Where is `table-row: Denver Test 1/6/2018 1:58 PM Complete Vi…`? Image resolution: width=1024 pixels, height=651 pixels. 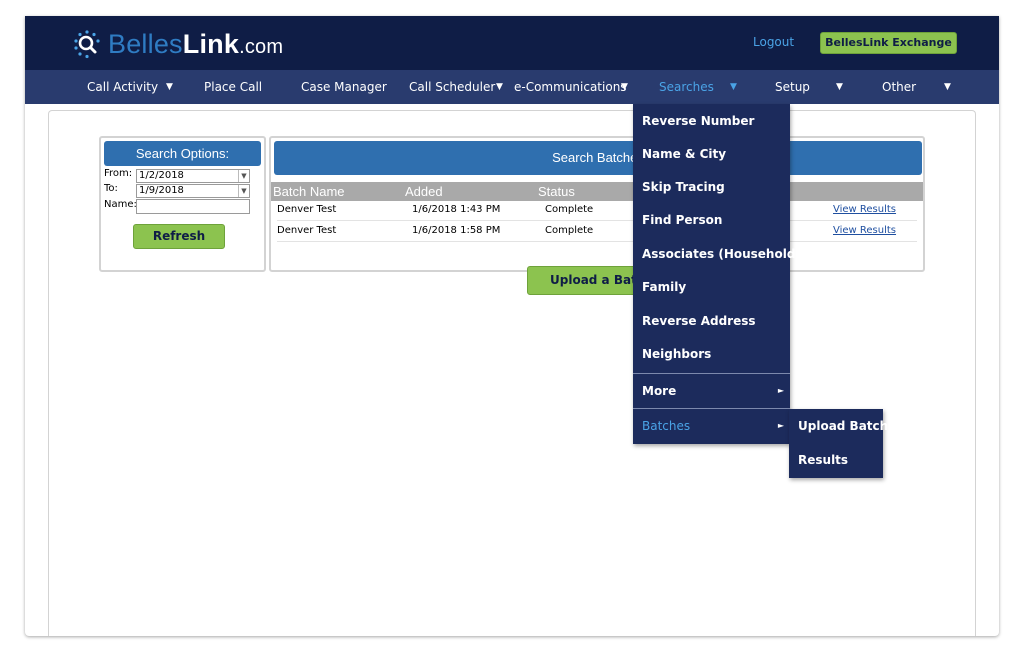
table-row: Denver Test 1/6/2018 1:58 PM Complete Vi… is located at coordinates (597, 232).